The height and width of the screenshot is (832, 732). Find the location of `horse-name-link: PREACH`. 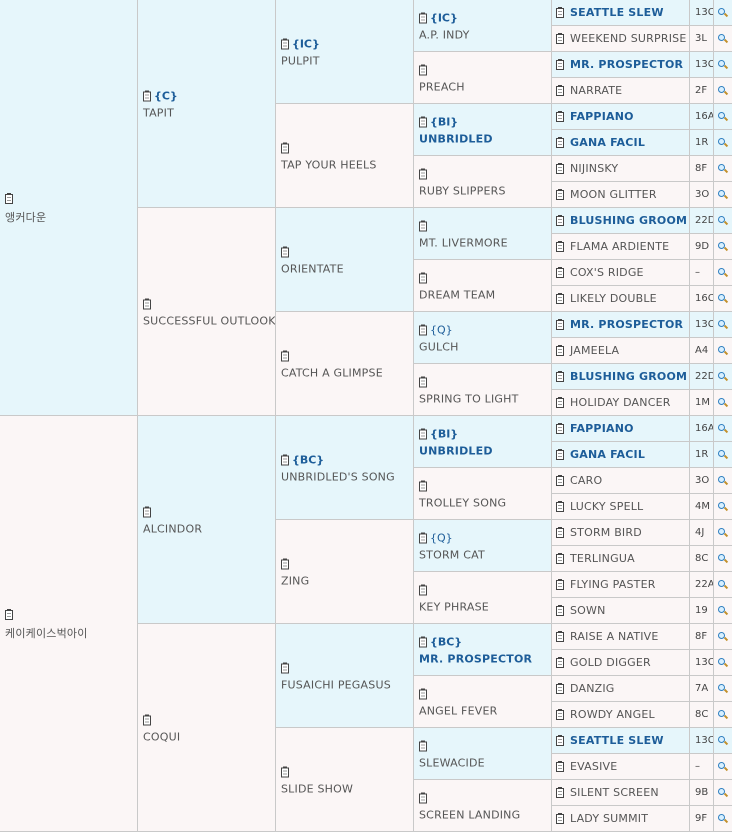

horse-name-link: PREACH is located at coordinates (484, 86).